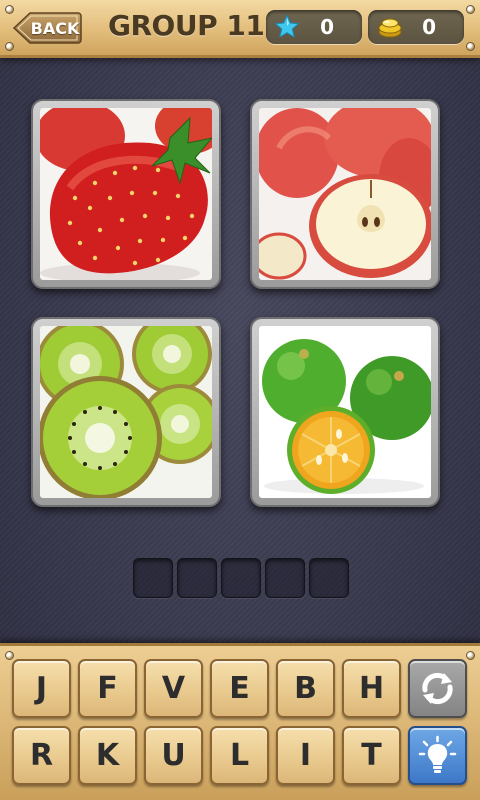  Describe the element at coordinates (314, 27) in the screenshot. I see `stars-counter: 0` at that location.